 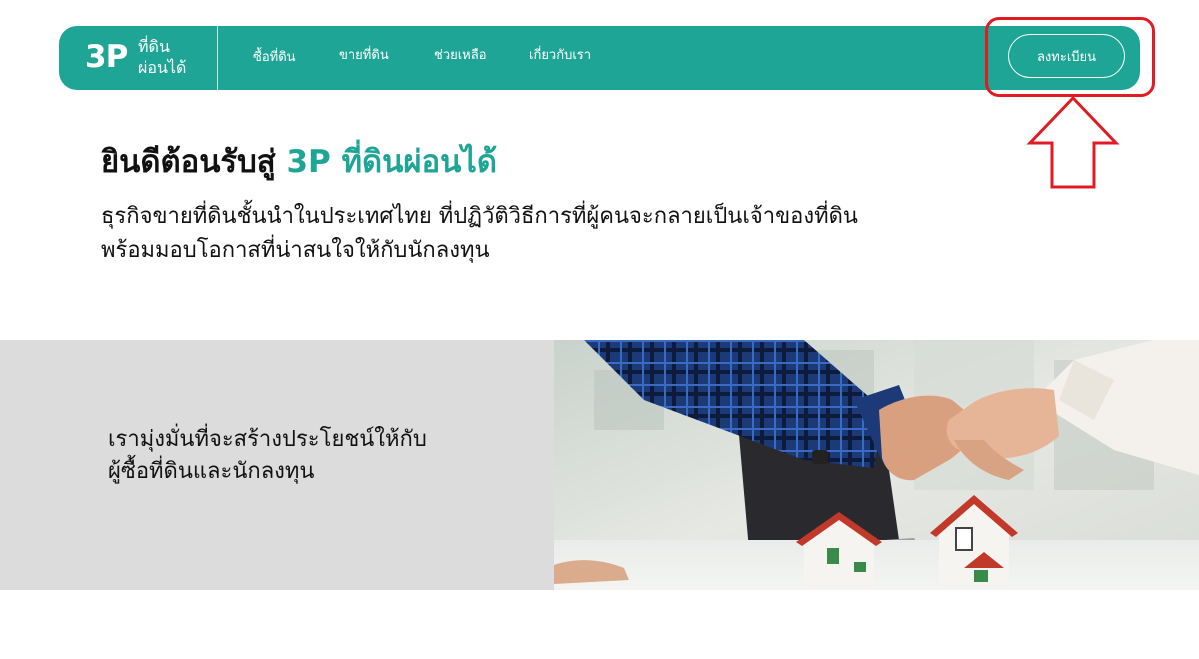 What do you see at coordinates (194, 162) in the screenshot?
I see `hero-title-prefix: ยินดีต้อนรับสู่` at bounding box center [194, 162].